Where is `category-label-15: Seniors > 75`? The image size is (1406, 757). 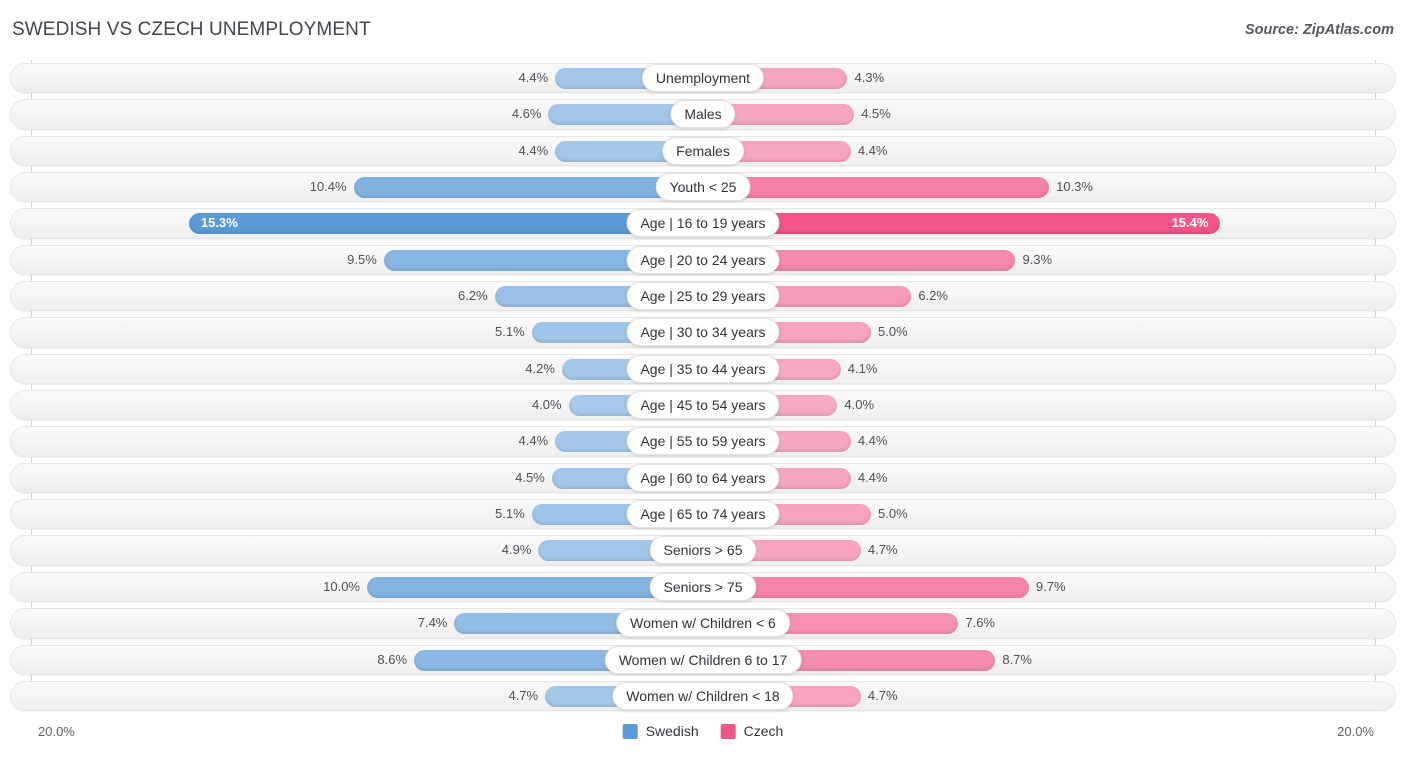
category-label-15: Seniors > 75 is located at coordinates (703, 586).